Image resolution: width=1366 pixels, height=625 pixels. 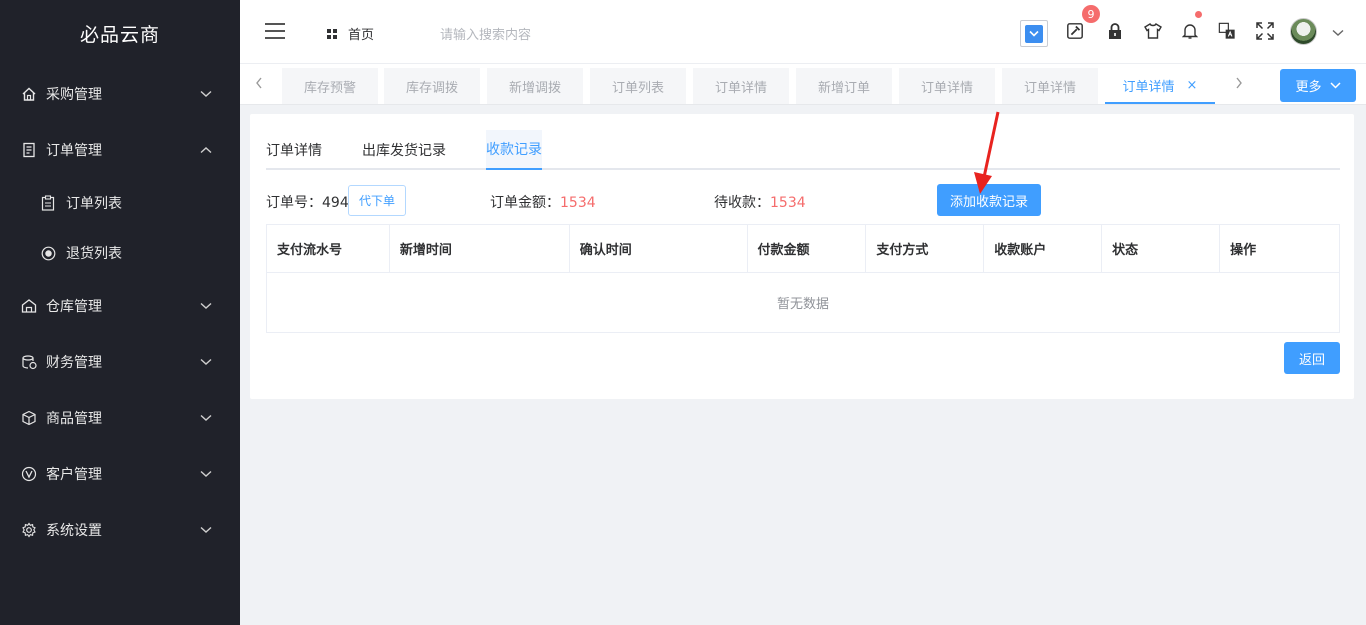 I want to click on subtab-label: 收款记录, so click(x=514, y=150).